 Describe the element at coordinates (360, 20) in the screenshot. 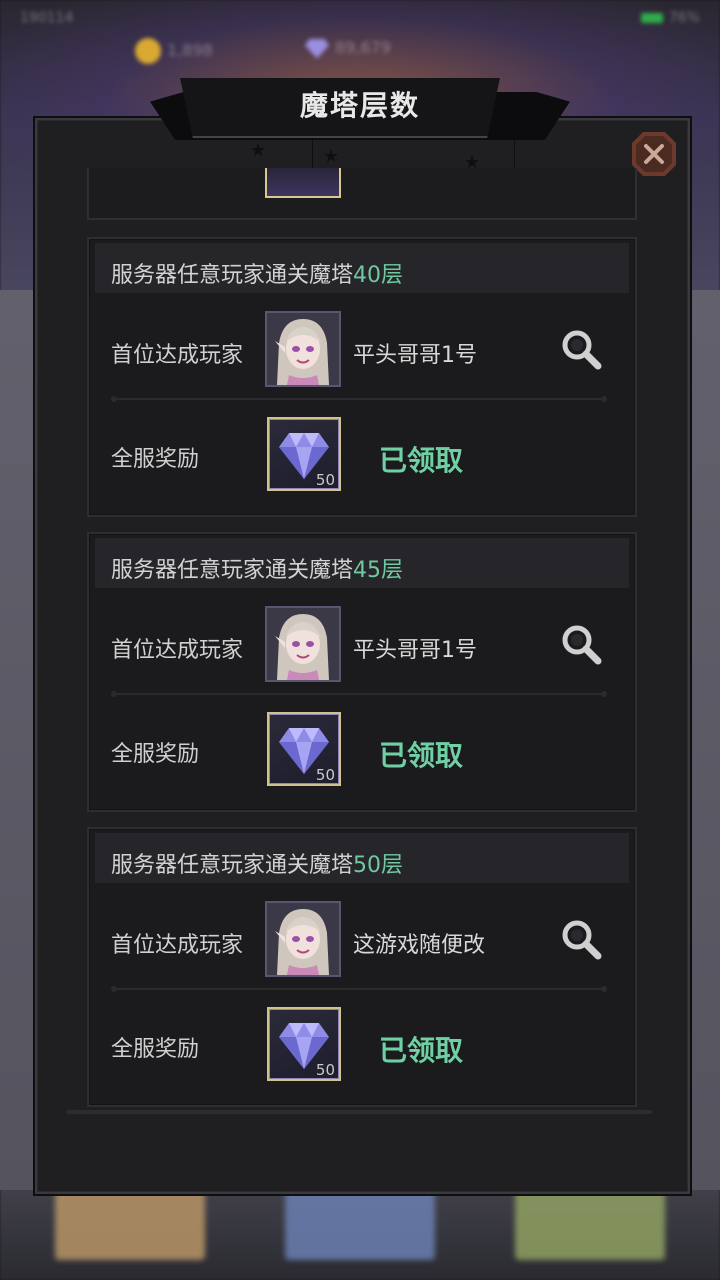

I see `status-bar: 190114 76%` at that location.